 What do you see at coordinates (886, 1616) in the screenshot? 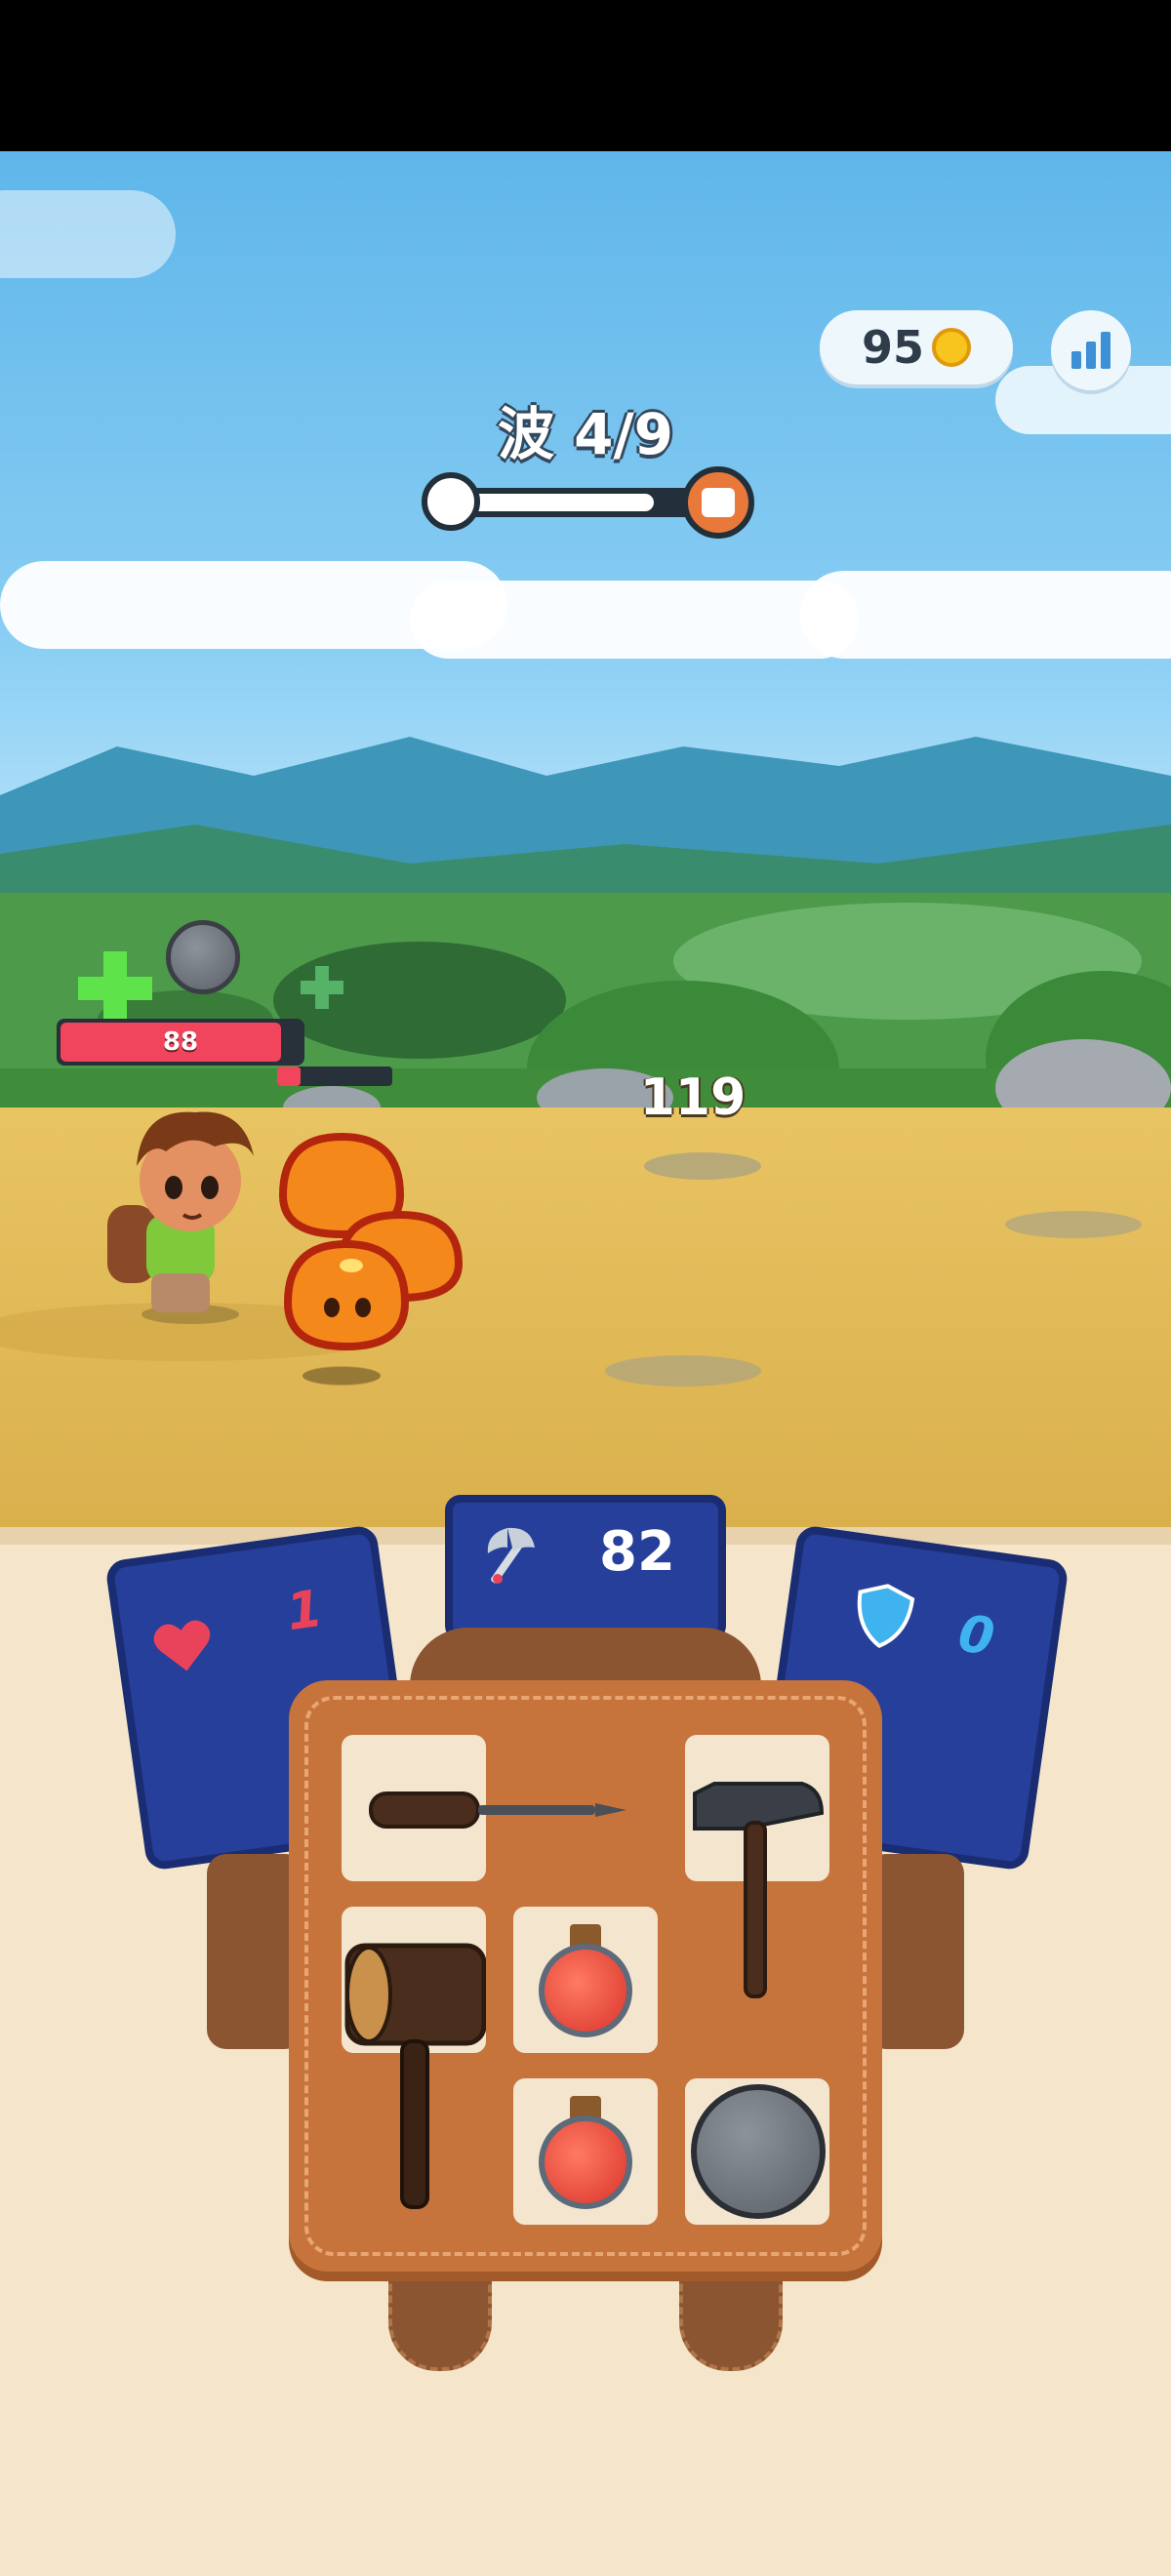
I see `shield-icon` at bounding box center [886, 1616].